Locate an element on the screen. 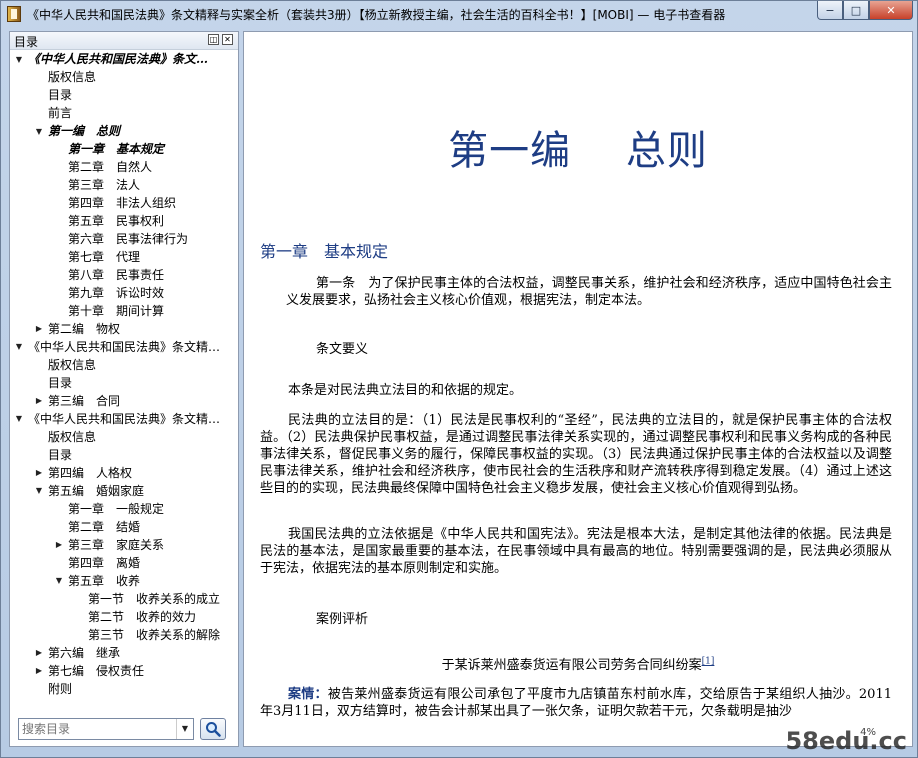  toc-item-label: 第六编 继承 is located at coordinates (84, 653).